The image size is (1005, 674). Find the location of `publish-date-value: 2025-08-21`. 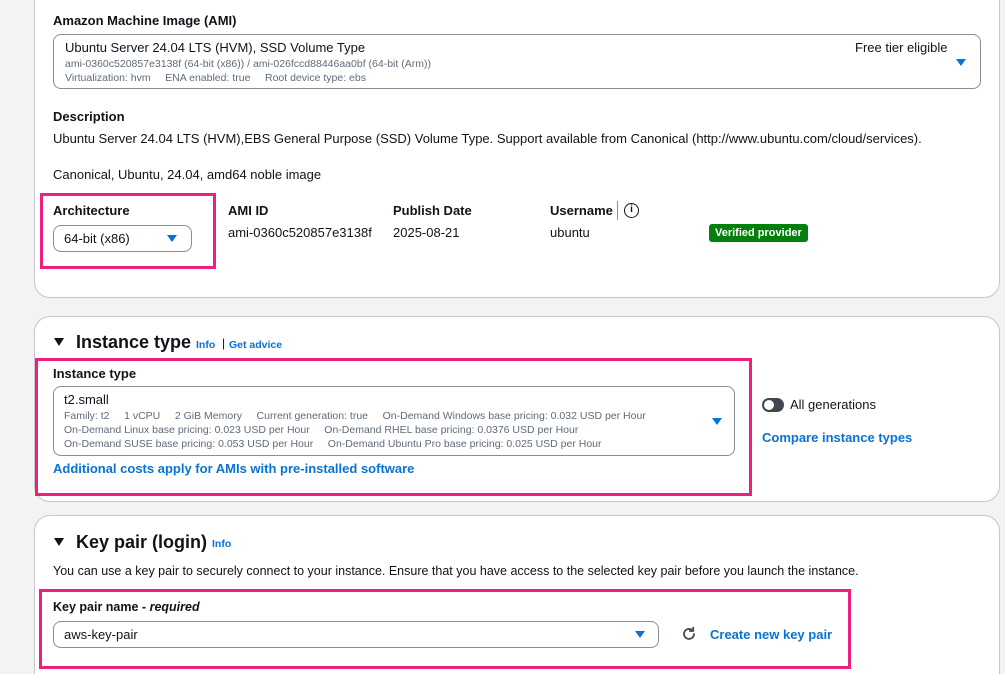

publish-date-value: 2025-08-21 is located at coordinates (426, 232).